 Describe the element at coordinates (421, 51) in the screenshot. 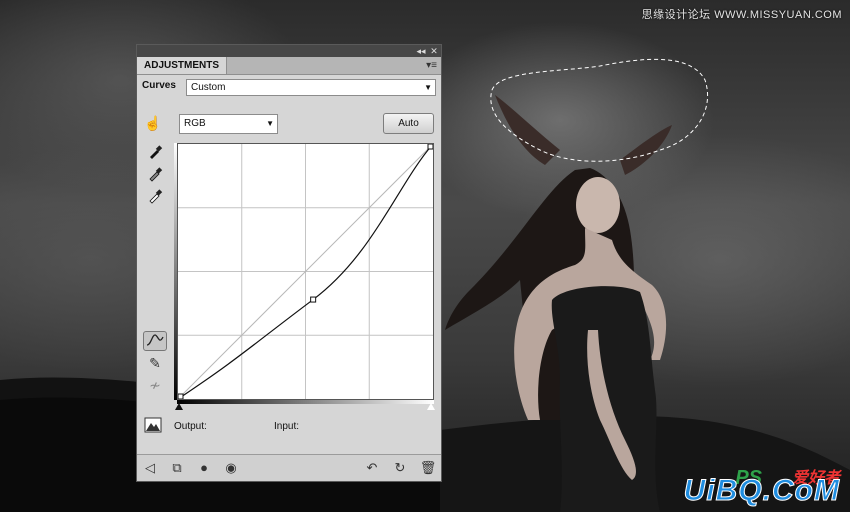

I see `collapse-icon: ◂◂` at that location.